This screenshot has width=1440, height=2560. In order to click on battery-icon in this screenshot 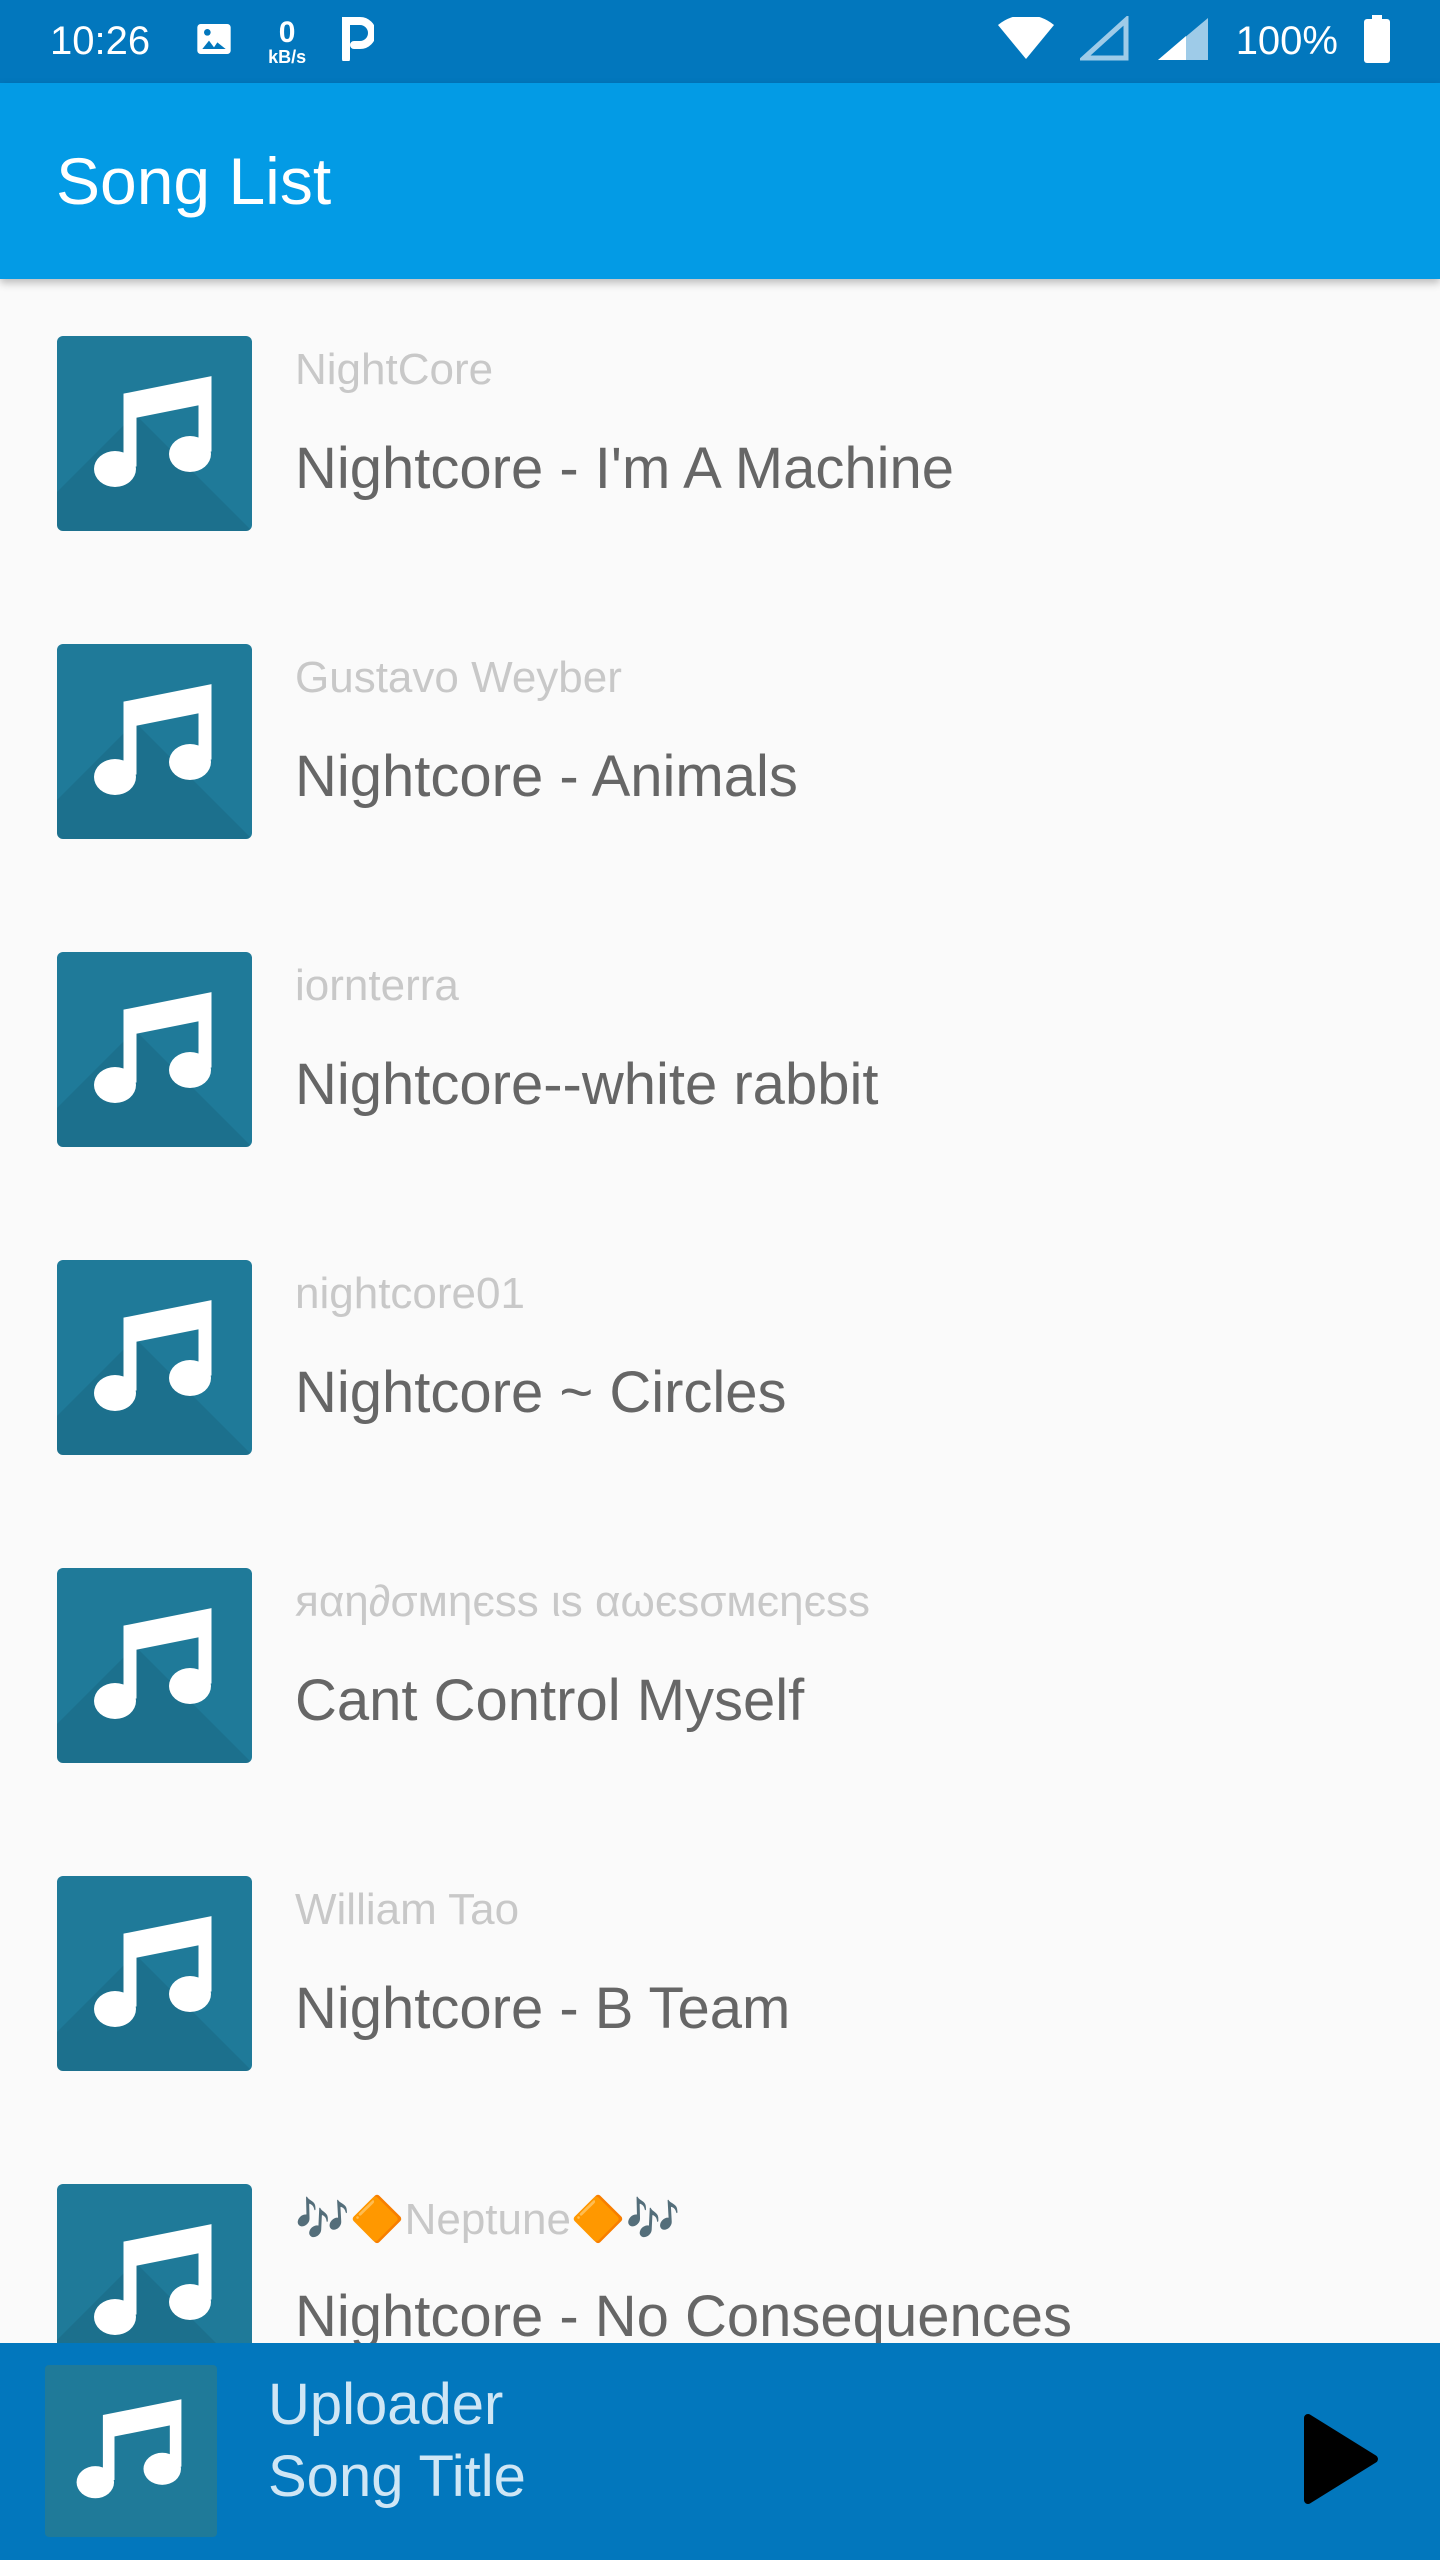, I will do `click(1377, 41)`.